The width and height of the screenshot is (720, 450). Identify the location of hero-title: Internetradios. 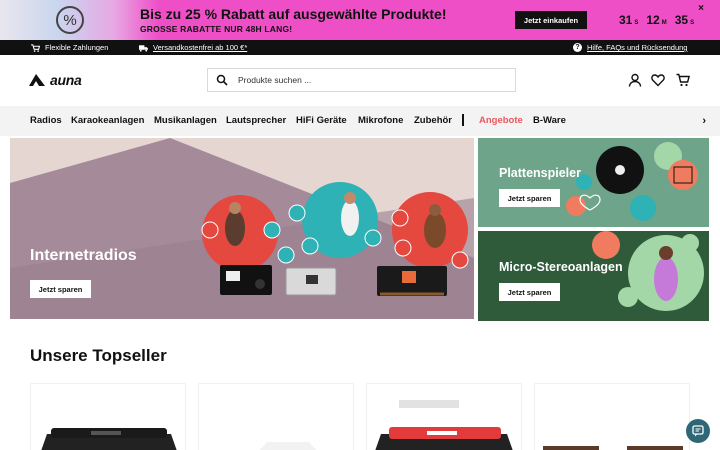
(83, 255).